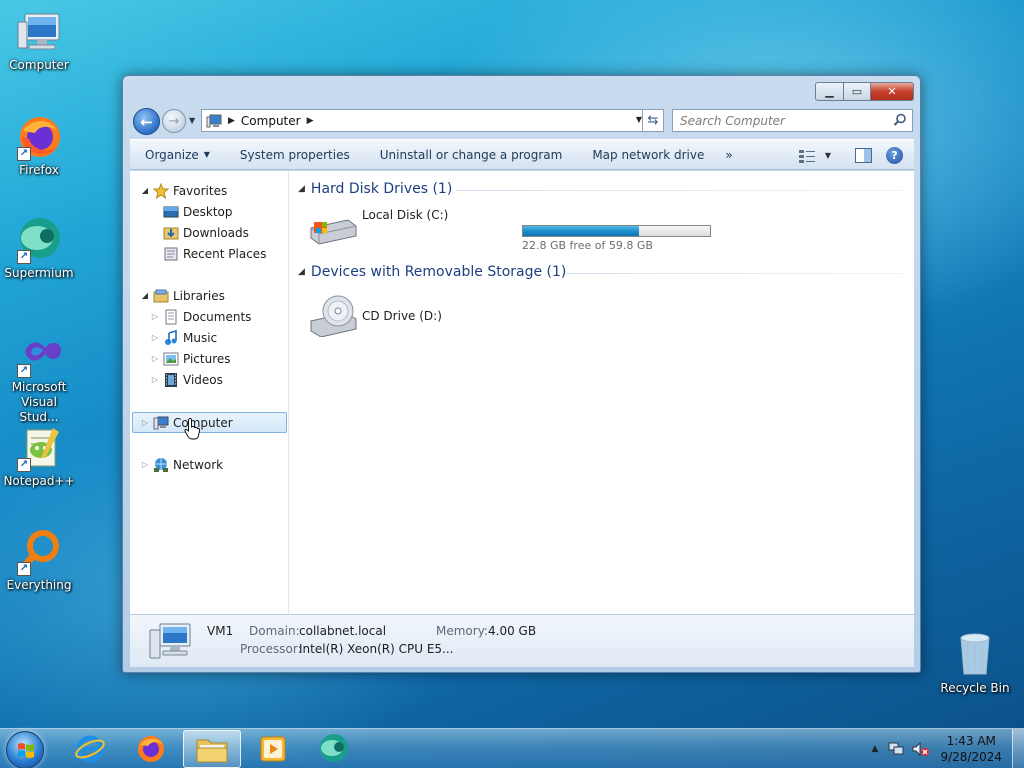 Image resolution: width=1024 pixels, height=768 pixels. Describe the element at coordinates (616, 231) in the screenshot. I see `drive-usage-bar` at that location.